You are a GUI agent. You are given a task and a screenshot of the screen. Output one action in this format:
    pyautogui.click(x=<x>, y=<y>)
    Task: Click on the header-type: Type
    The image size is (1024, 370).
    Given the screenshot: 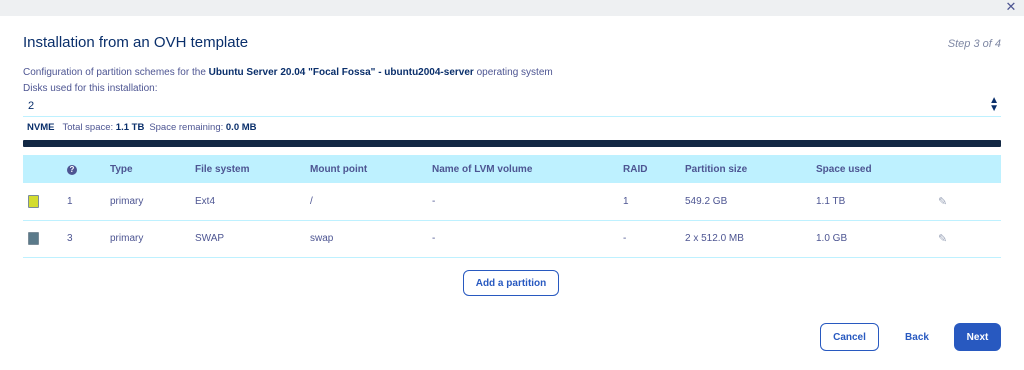 What is the action you would take?
    pyautogui.click(x=121, y=169)
    